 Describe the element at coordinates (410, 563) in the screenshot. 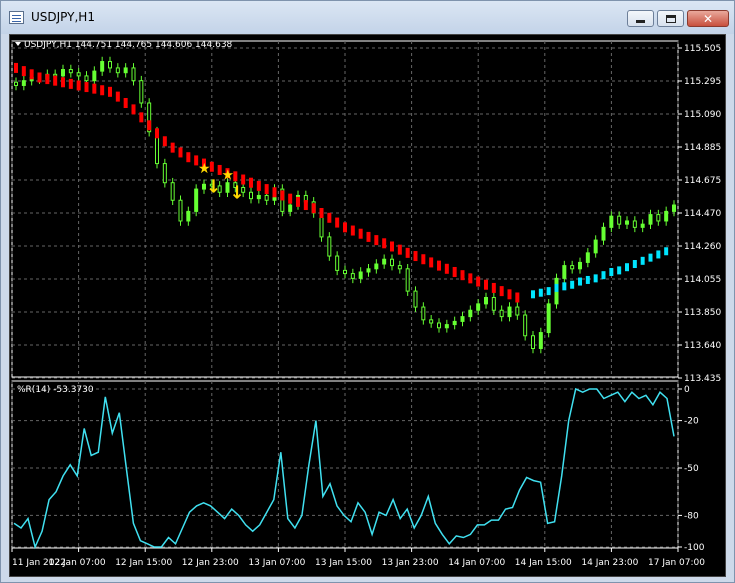

I see `time-tick-label: 13 Jan 23:00` at that location.